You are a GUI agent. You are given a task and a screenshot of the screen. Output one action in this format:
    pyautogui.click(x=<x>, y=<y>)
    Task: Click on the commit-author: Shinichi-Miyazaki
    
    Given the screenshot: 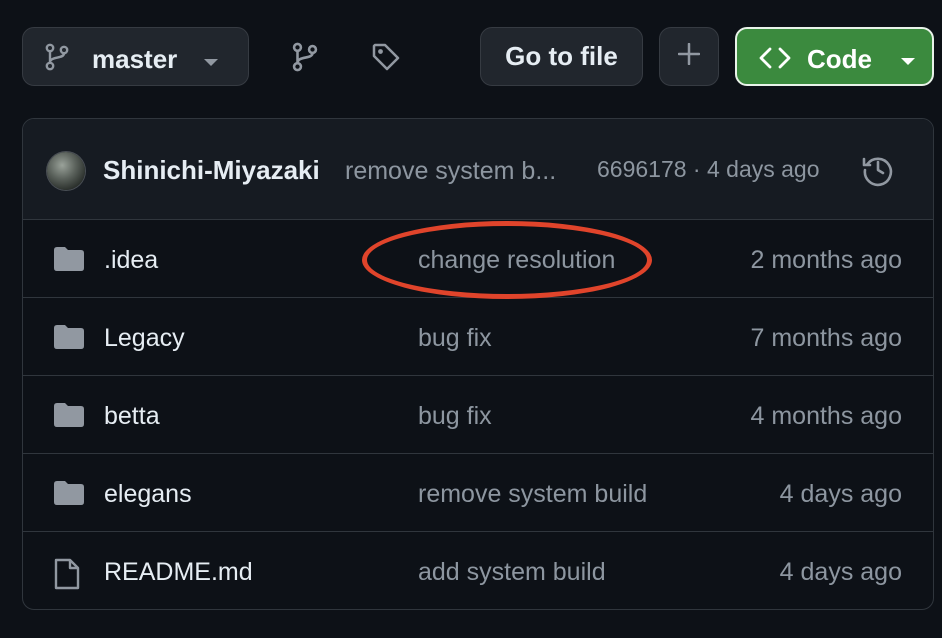 What is the action you would take?
    pyautogui.click(x=211, y=170)
    